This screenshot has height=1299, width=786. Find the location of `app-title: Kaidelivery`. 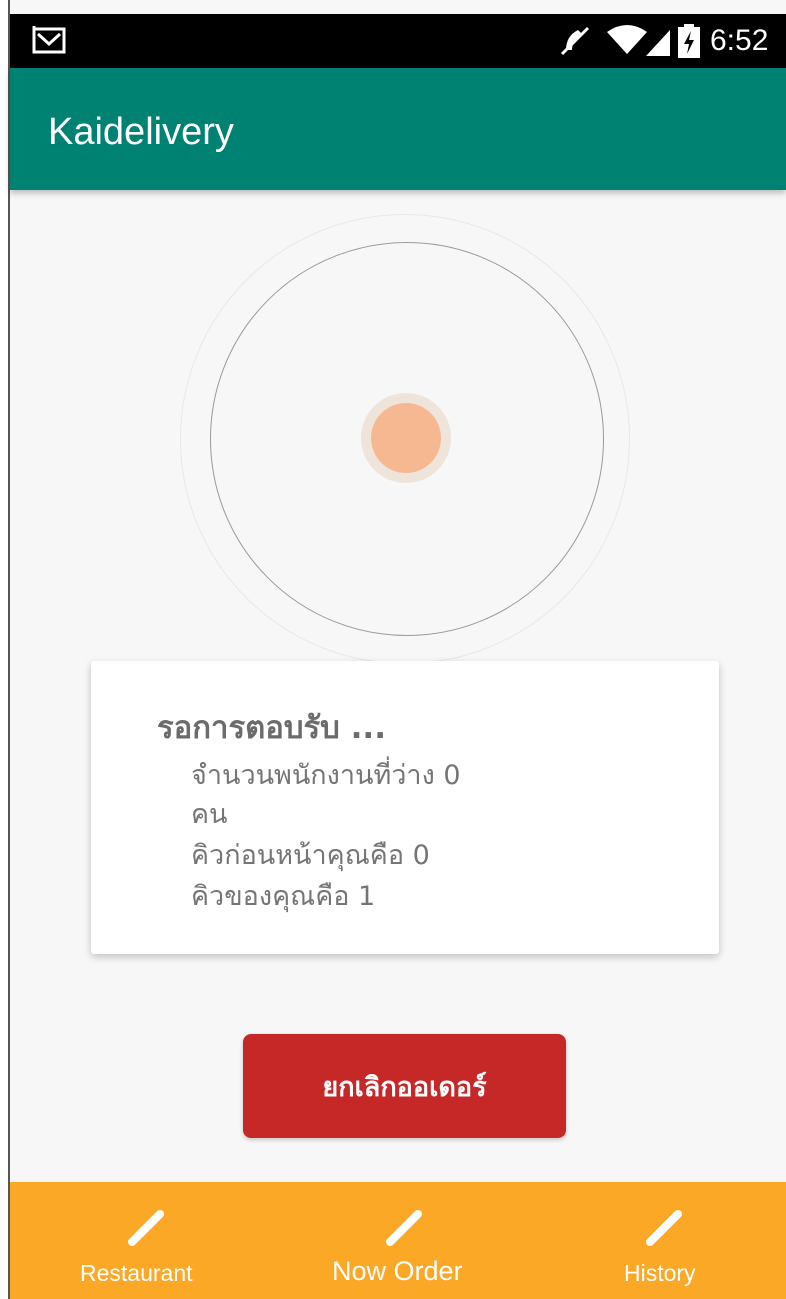

app-title: Kaidelivery is located at coordinates (141, 132).